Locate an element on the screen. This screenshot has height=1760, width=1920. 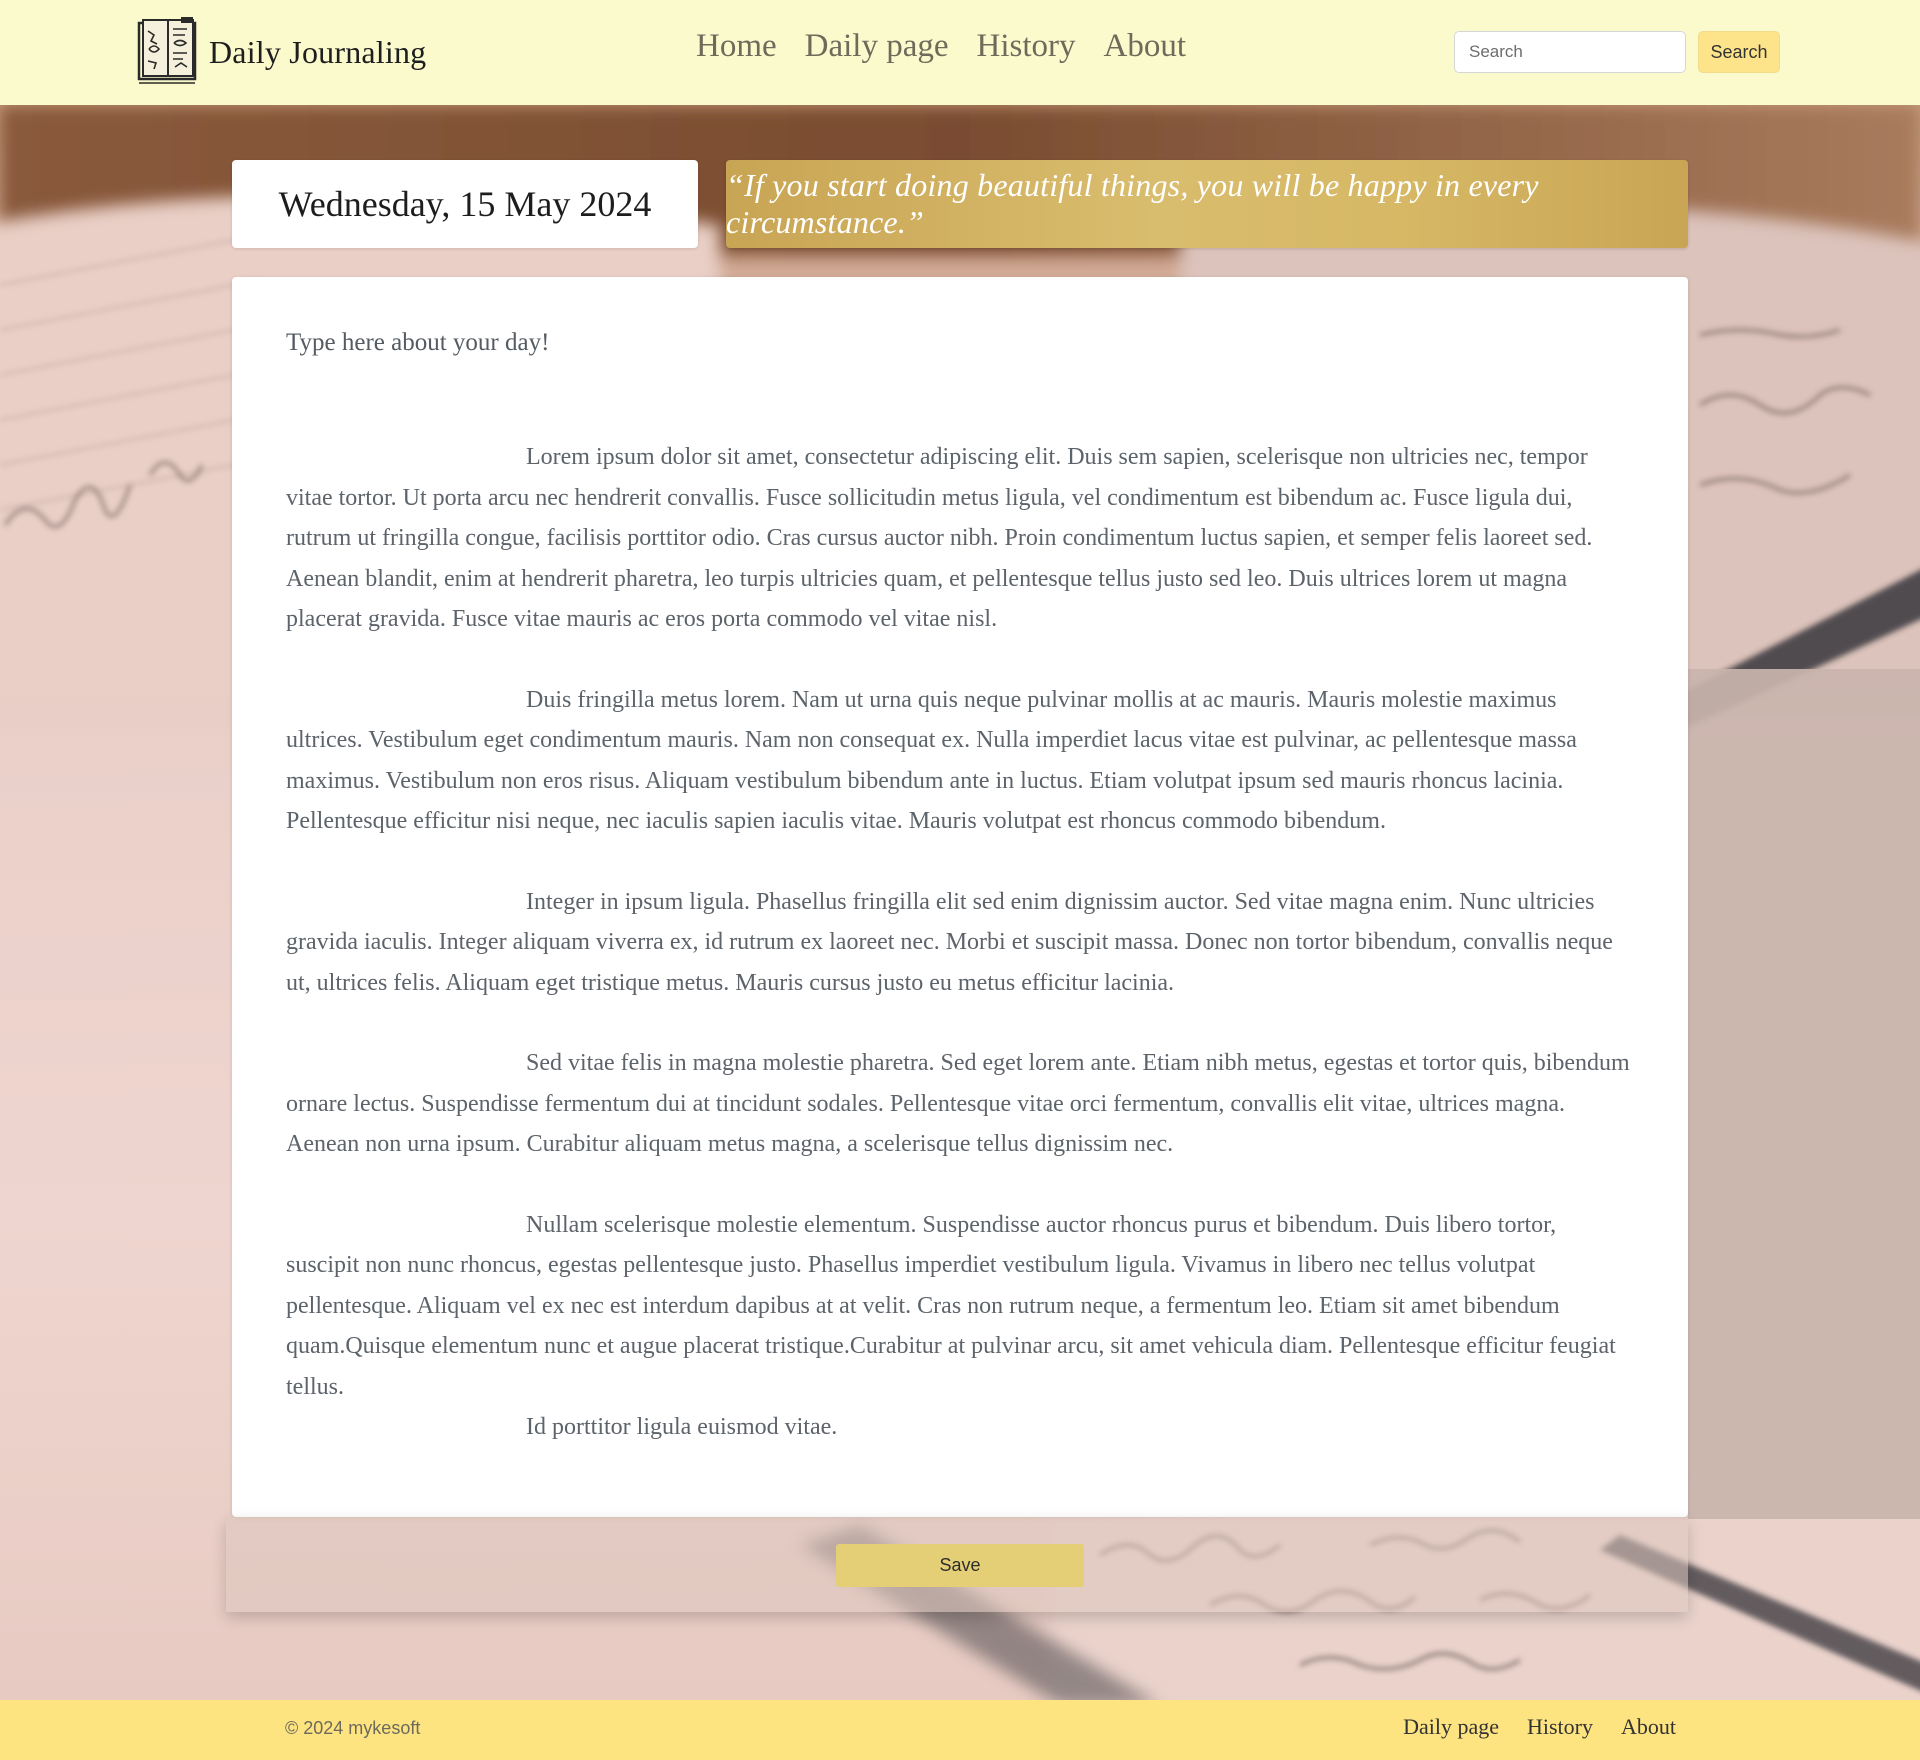
background-overlay-panel is located at coordinates (1804, 1094).